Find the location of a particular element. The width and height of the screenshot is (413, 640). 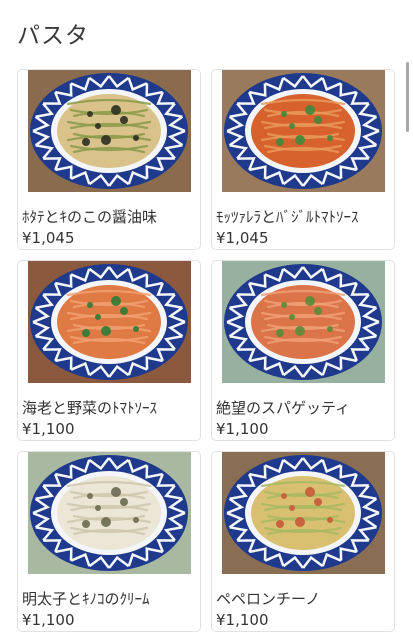

menu-item-card: 明太子とｷﾉｺのｸﾘｰﾑ ¥1,100 is located at coordinates (109, 541).